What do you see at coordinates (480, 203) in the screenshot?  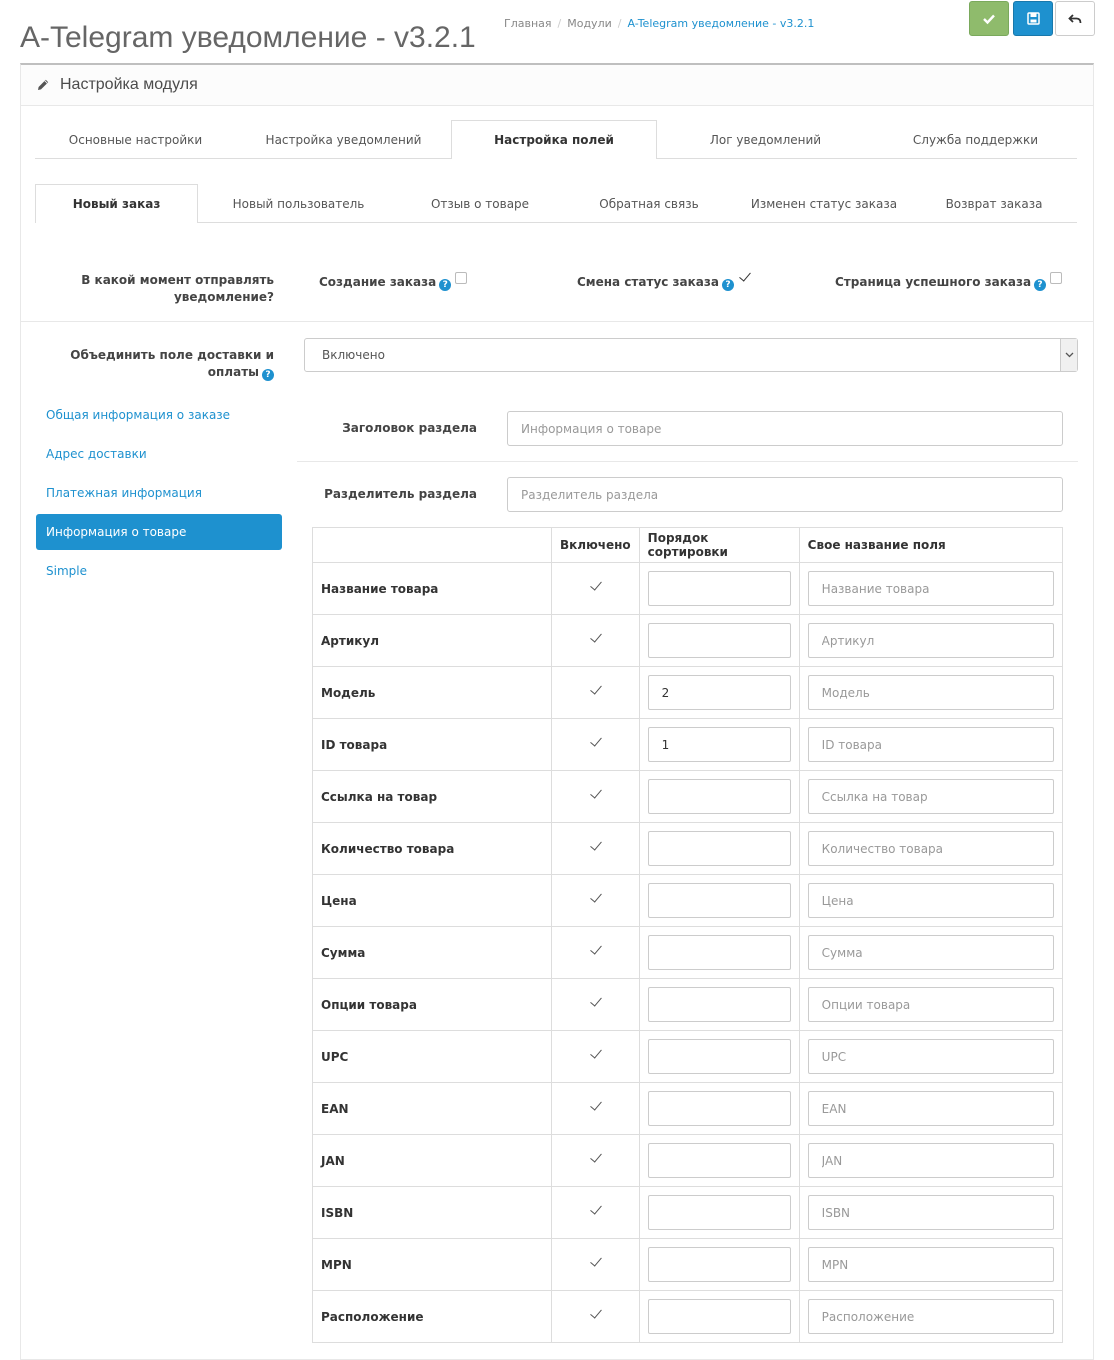 I see `tab-product-review: Отзыв о товаре` at bounding box center [480, 203].